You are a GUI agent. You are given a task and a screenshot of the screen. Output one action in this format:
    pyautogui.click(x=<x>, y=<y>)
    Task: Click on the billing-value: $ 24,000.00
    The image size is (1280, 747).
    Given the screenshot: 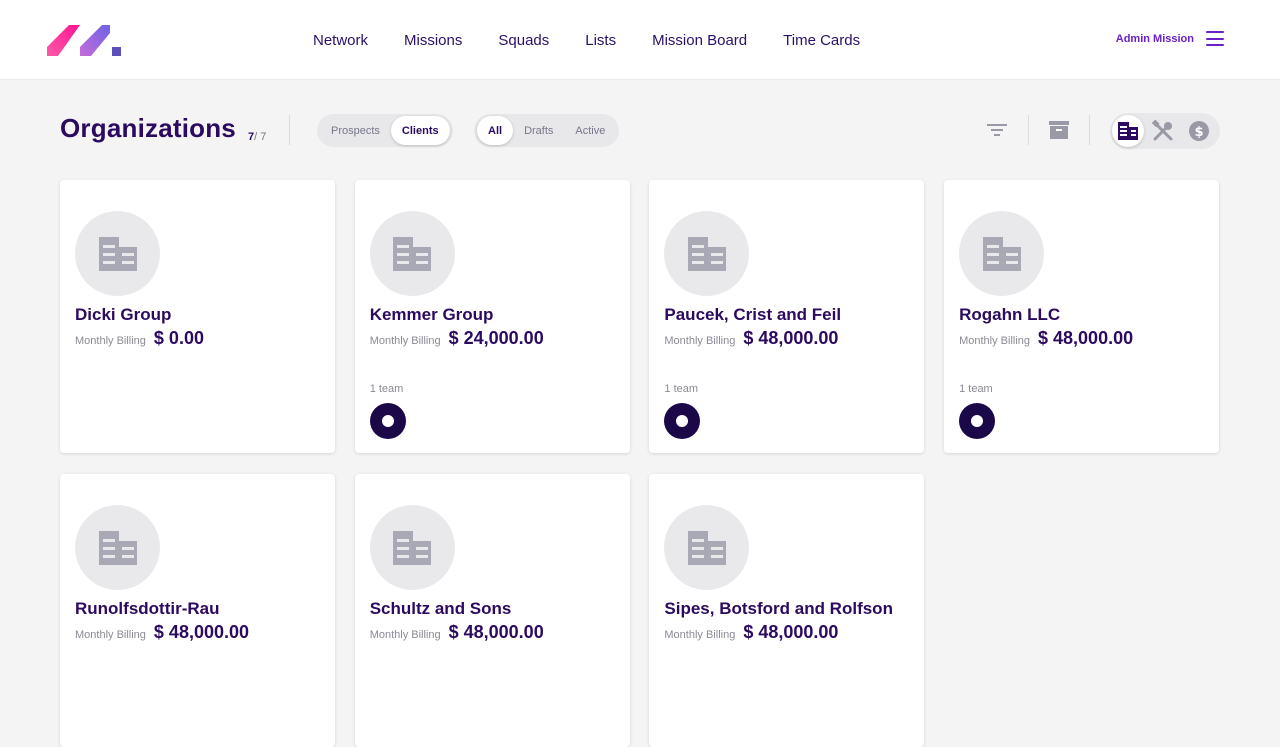 What is the action you would take?
    pyautogui.click(x=496, y=338)
    